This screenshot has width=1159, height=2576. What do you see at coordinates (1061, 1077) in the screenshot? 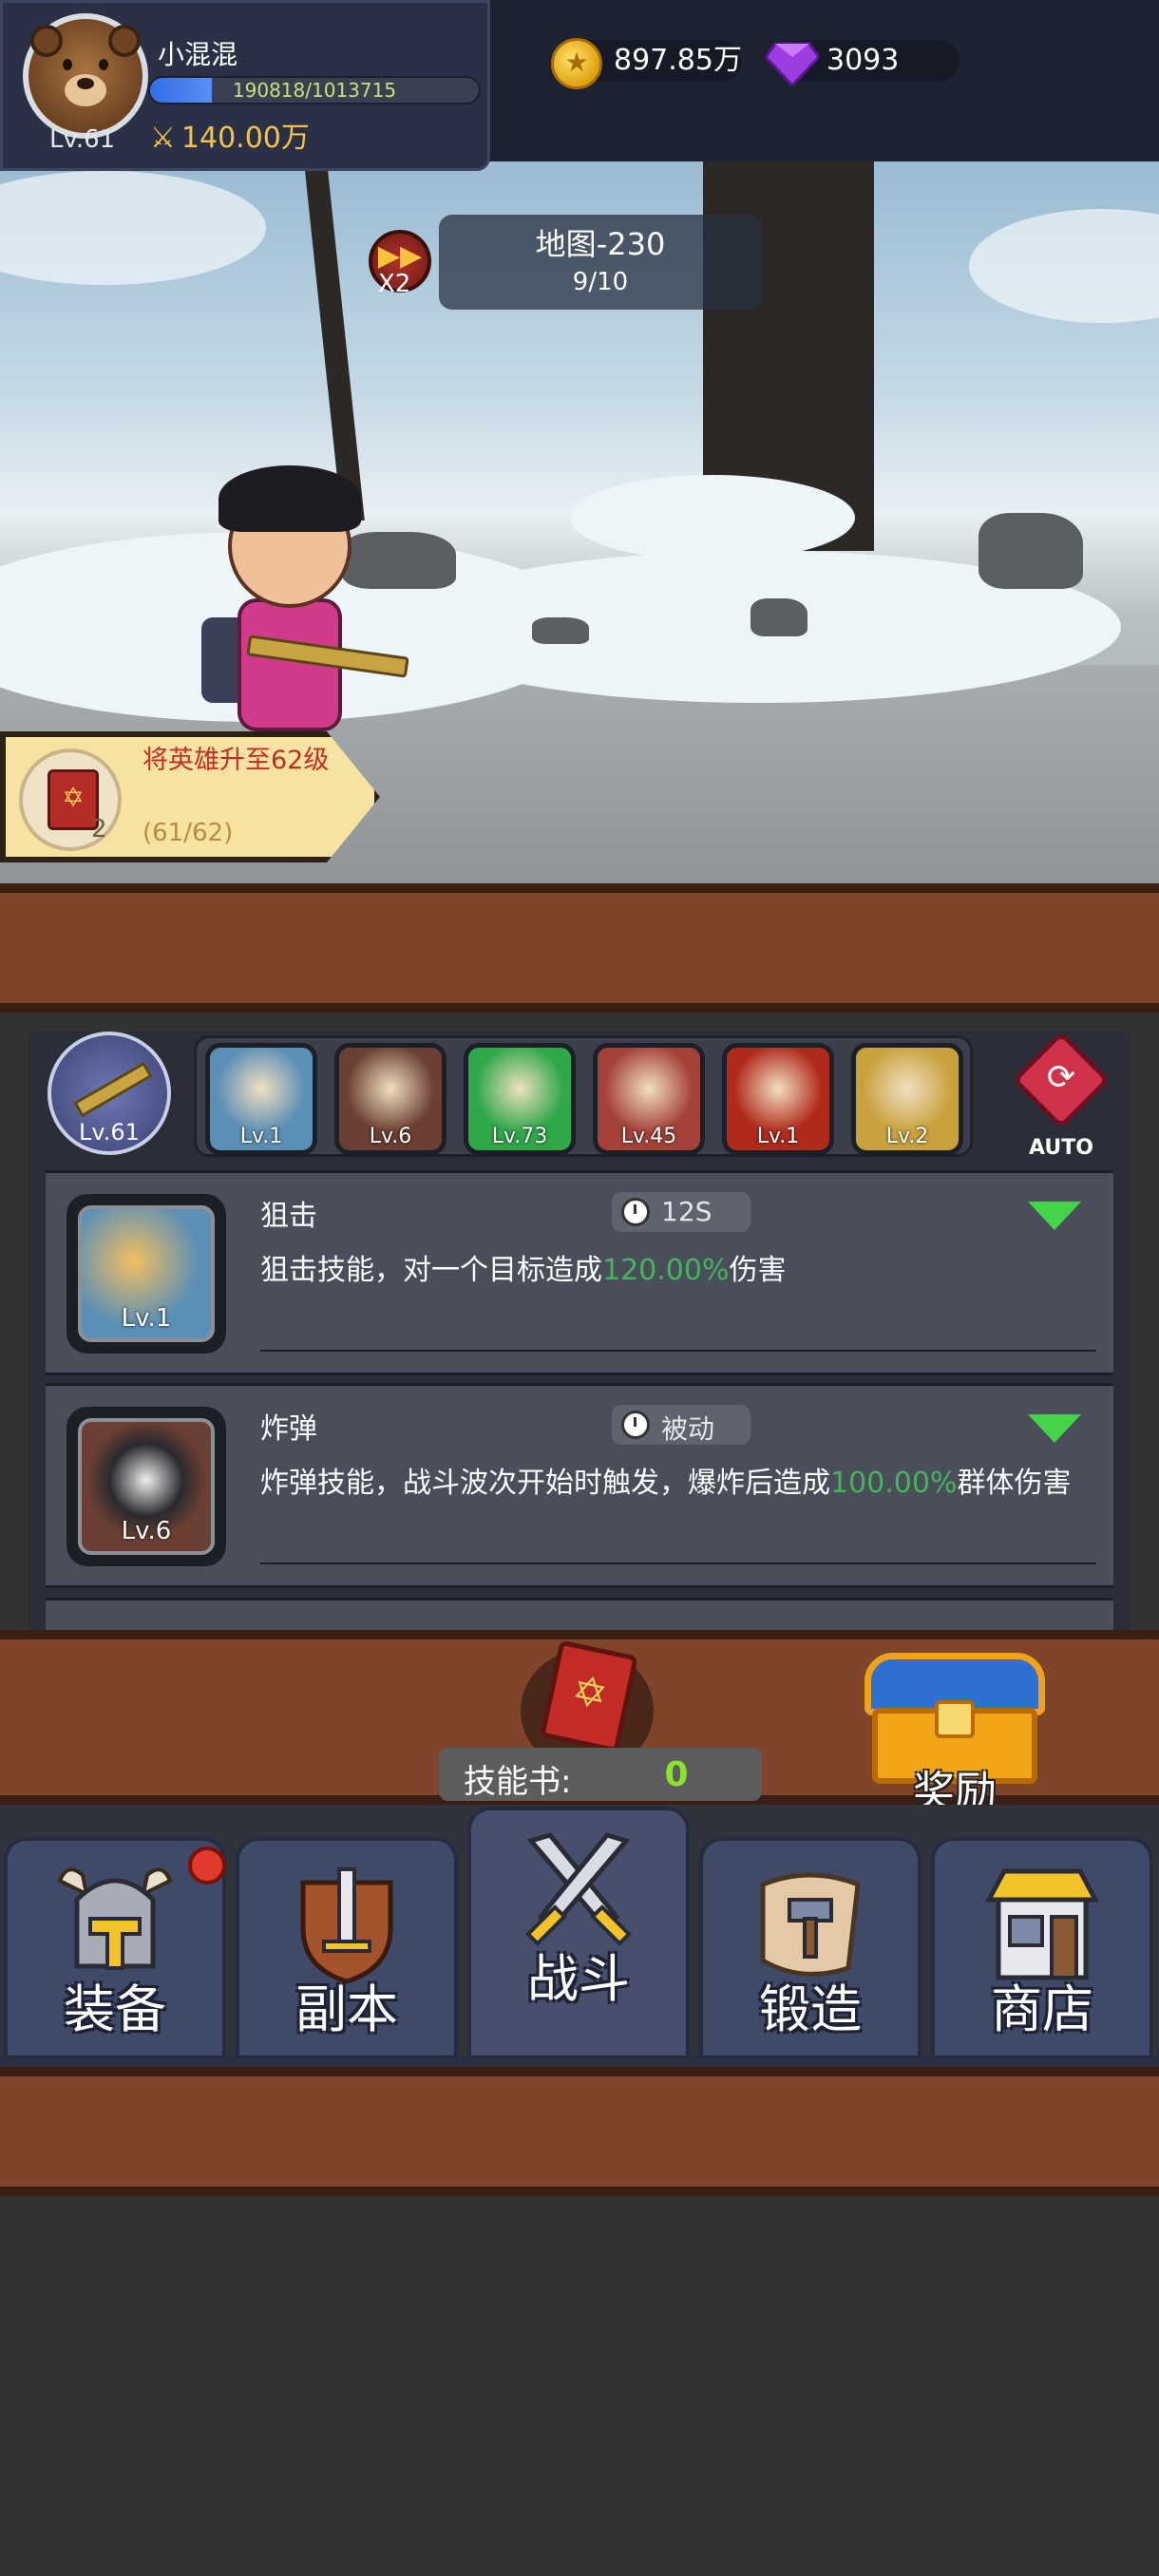
I see `refresh-icon: ⟳` at bounding box center [1061, 1077].